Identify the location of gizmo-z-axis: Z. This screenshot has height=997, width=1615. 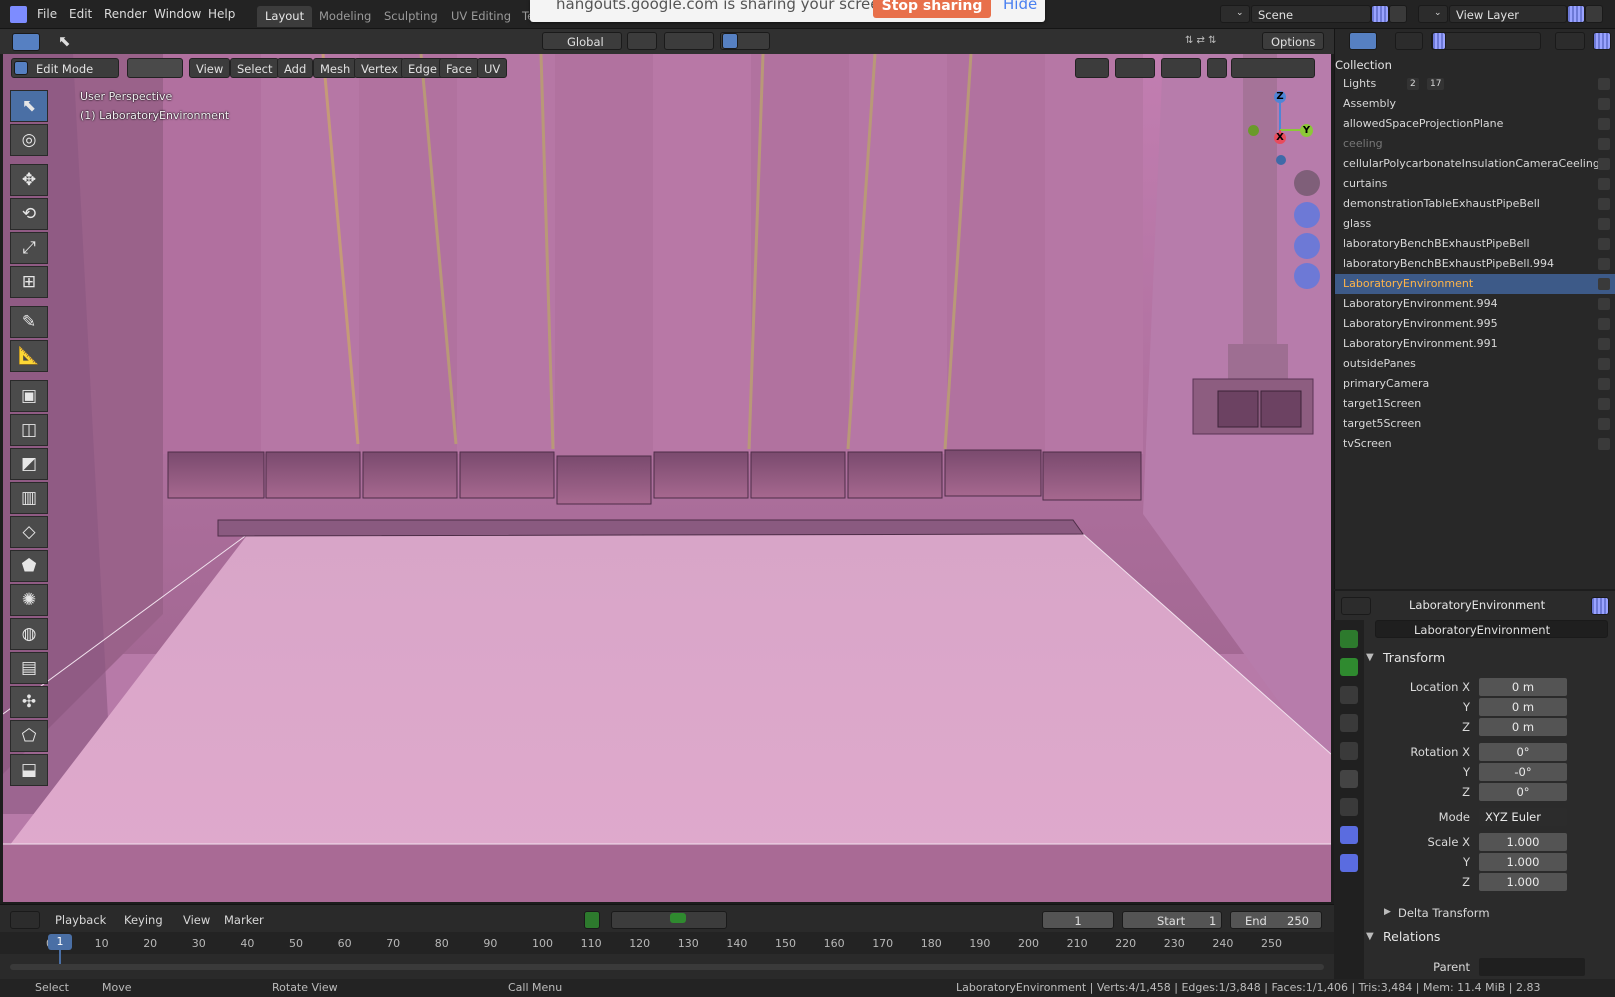
(1280, 97).